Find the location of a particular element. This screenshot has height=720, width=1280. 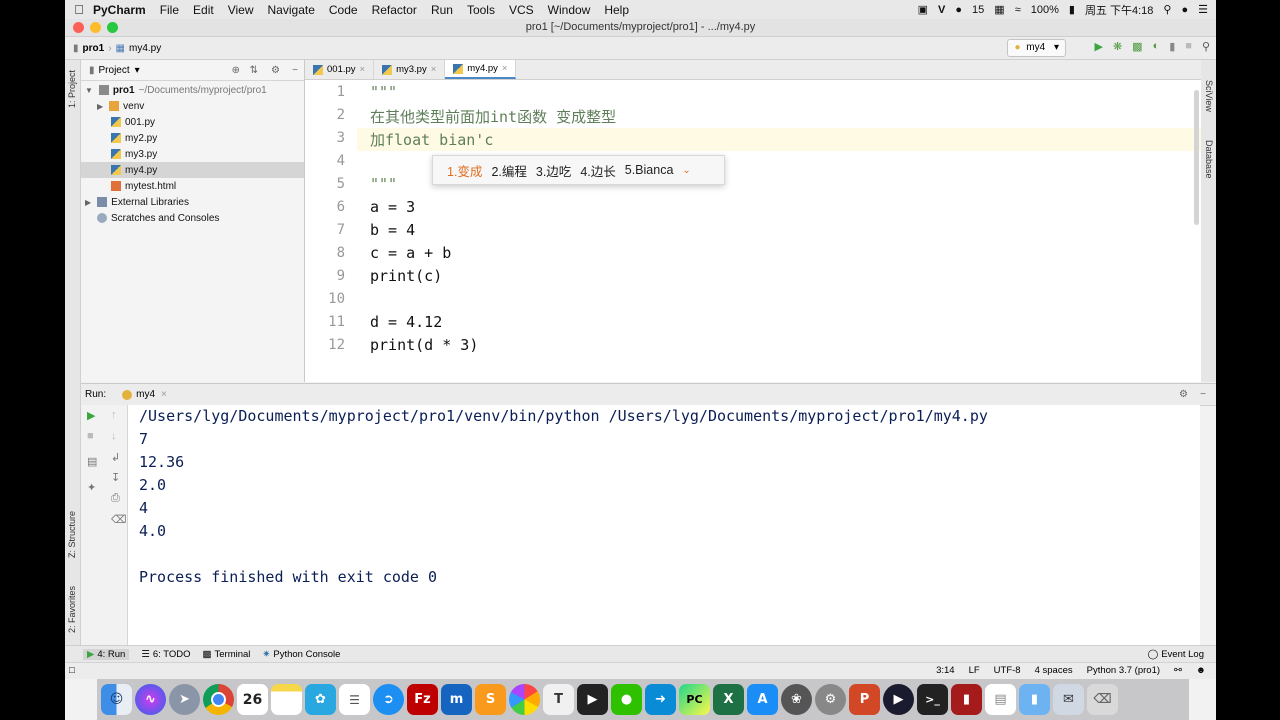

ime-candidate: 1.变成 is located at coordinates (464, 170).